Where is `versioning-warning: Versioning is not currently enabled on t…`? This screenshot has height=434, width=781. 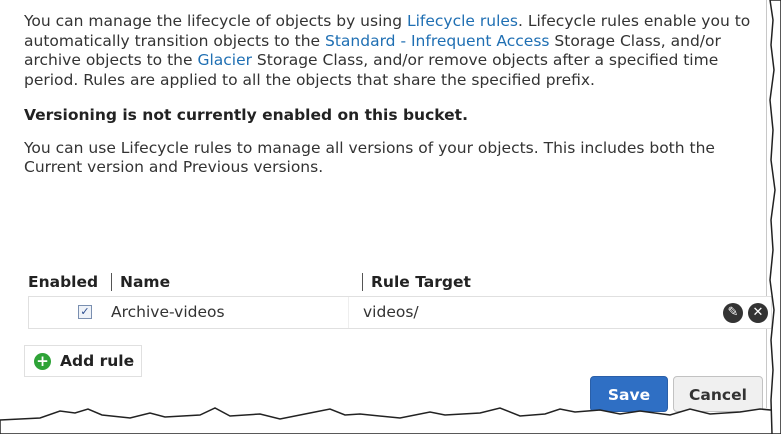
versioning-warning: Versioning is not currently enabled on t… is located at coordinates (246, 115).